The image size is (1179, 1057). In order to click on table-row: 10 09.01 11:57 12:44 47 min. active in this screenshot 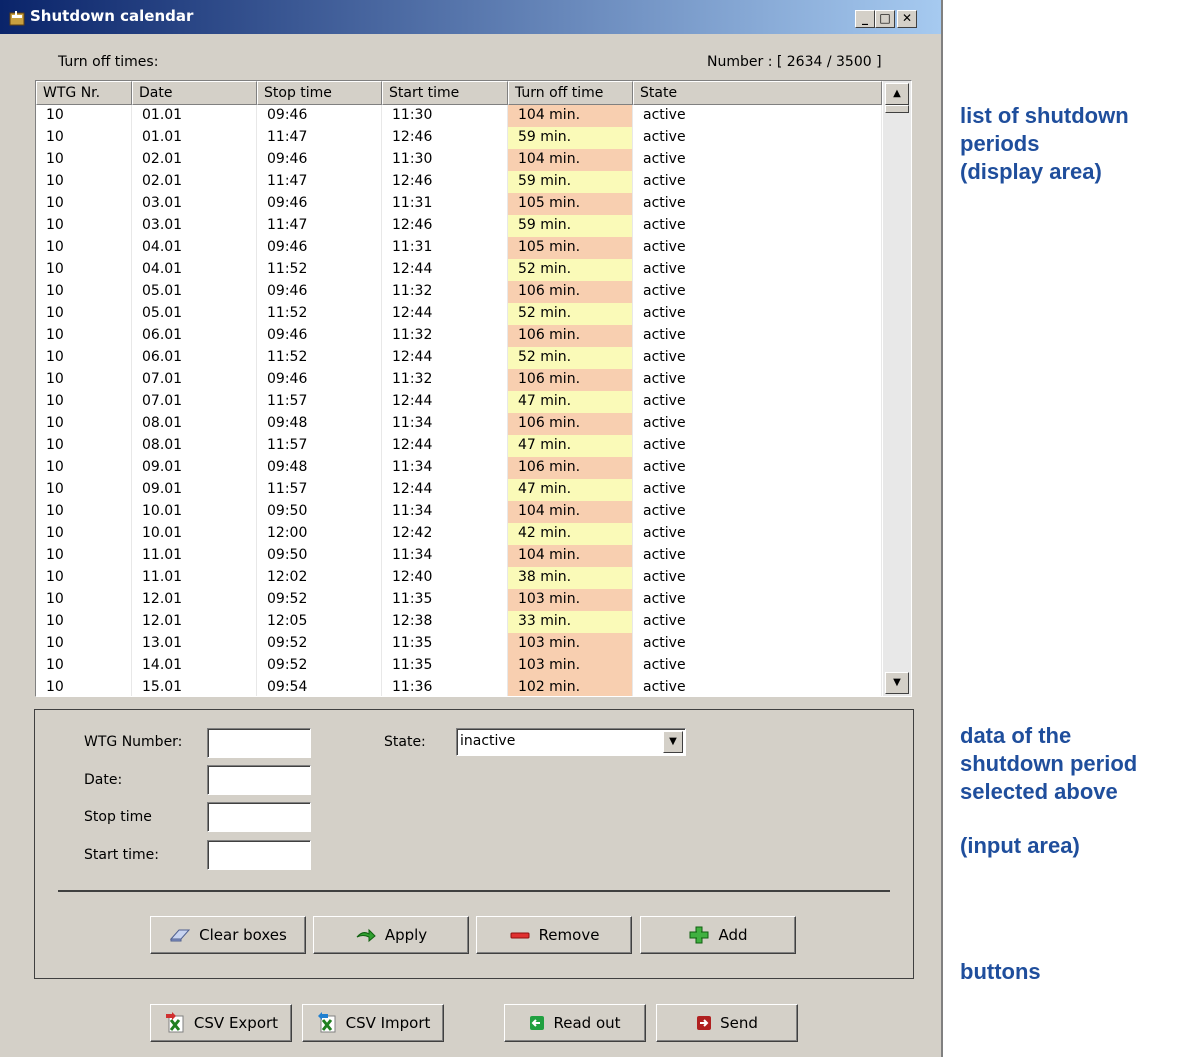, I will do `click(459, 490)`.